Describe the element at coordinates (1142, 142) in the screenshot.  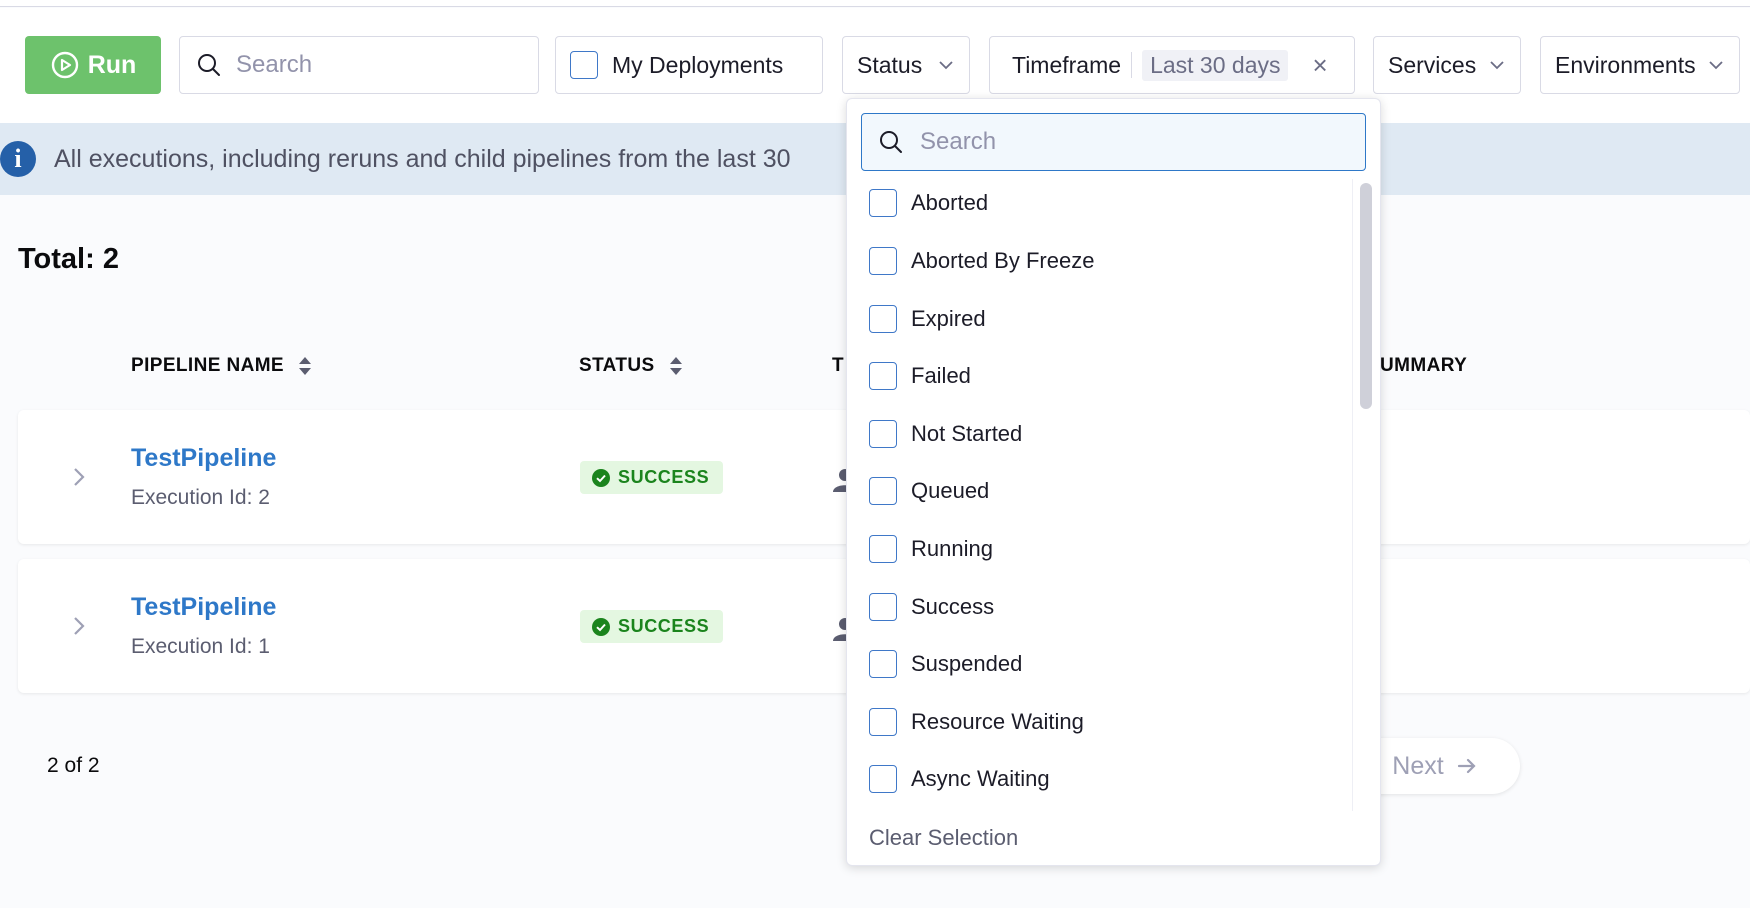
I see `status-search-input` at that location.